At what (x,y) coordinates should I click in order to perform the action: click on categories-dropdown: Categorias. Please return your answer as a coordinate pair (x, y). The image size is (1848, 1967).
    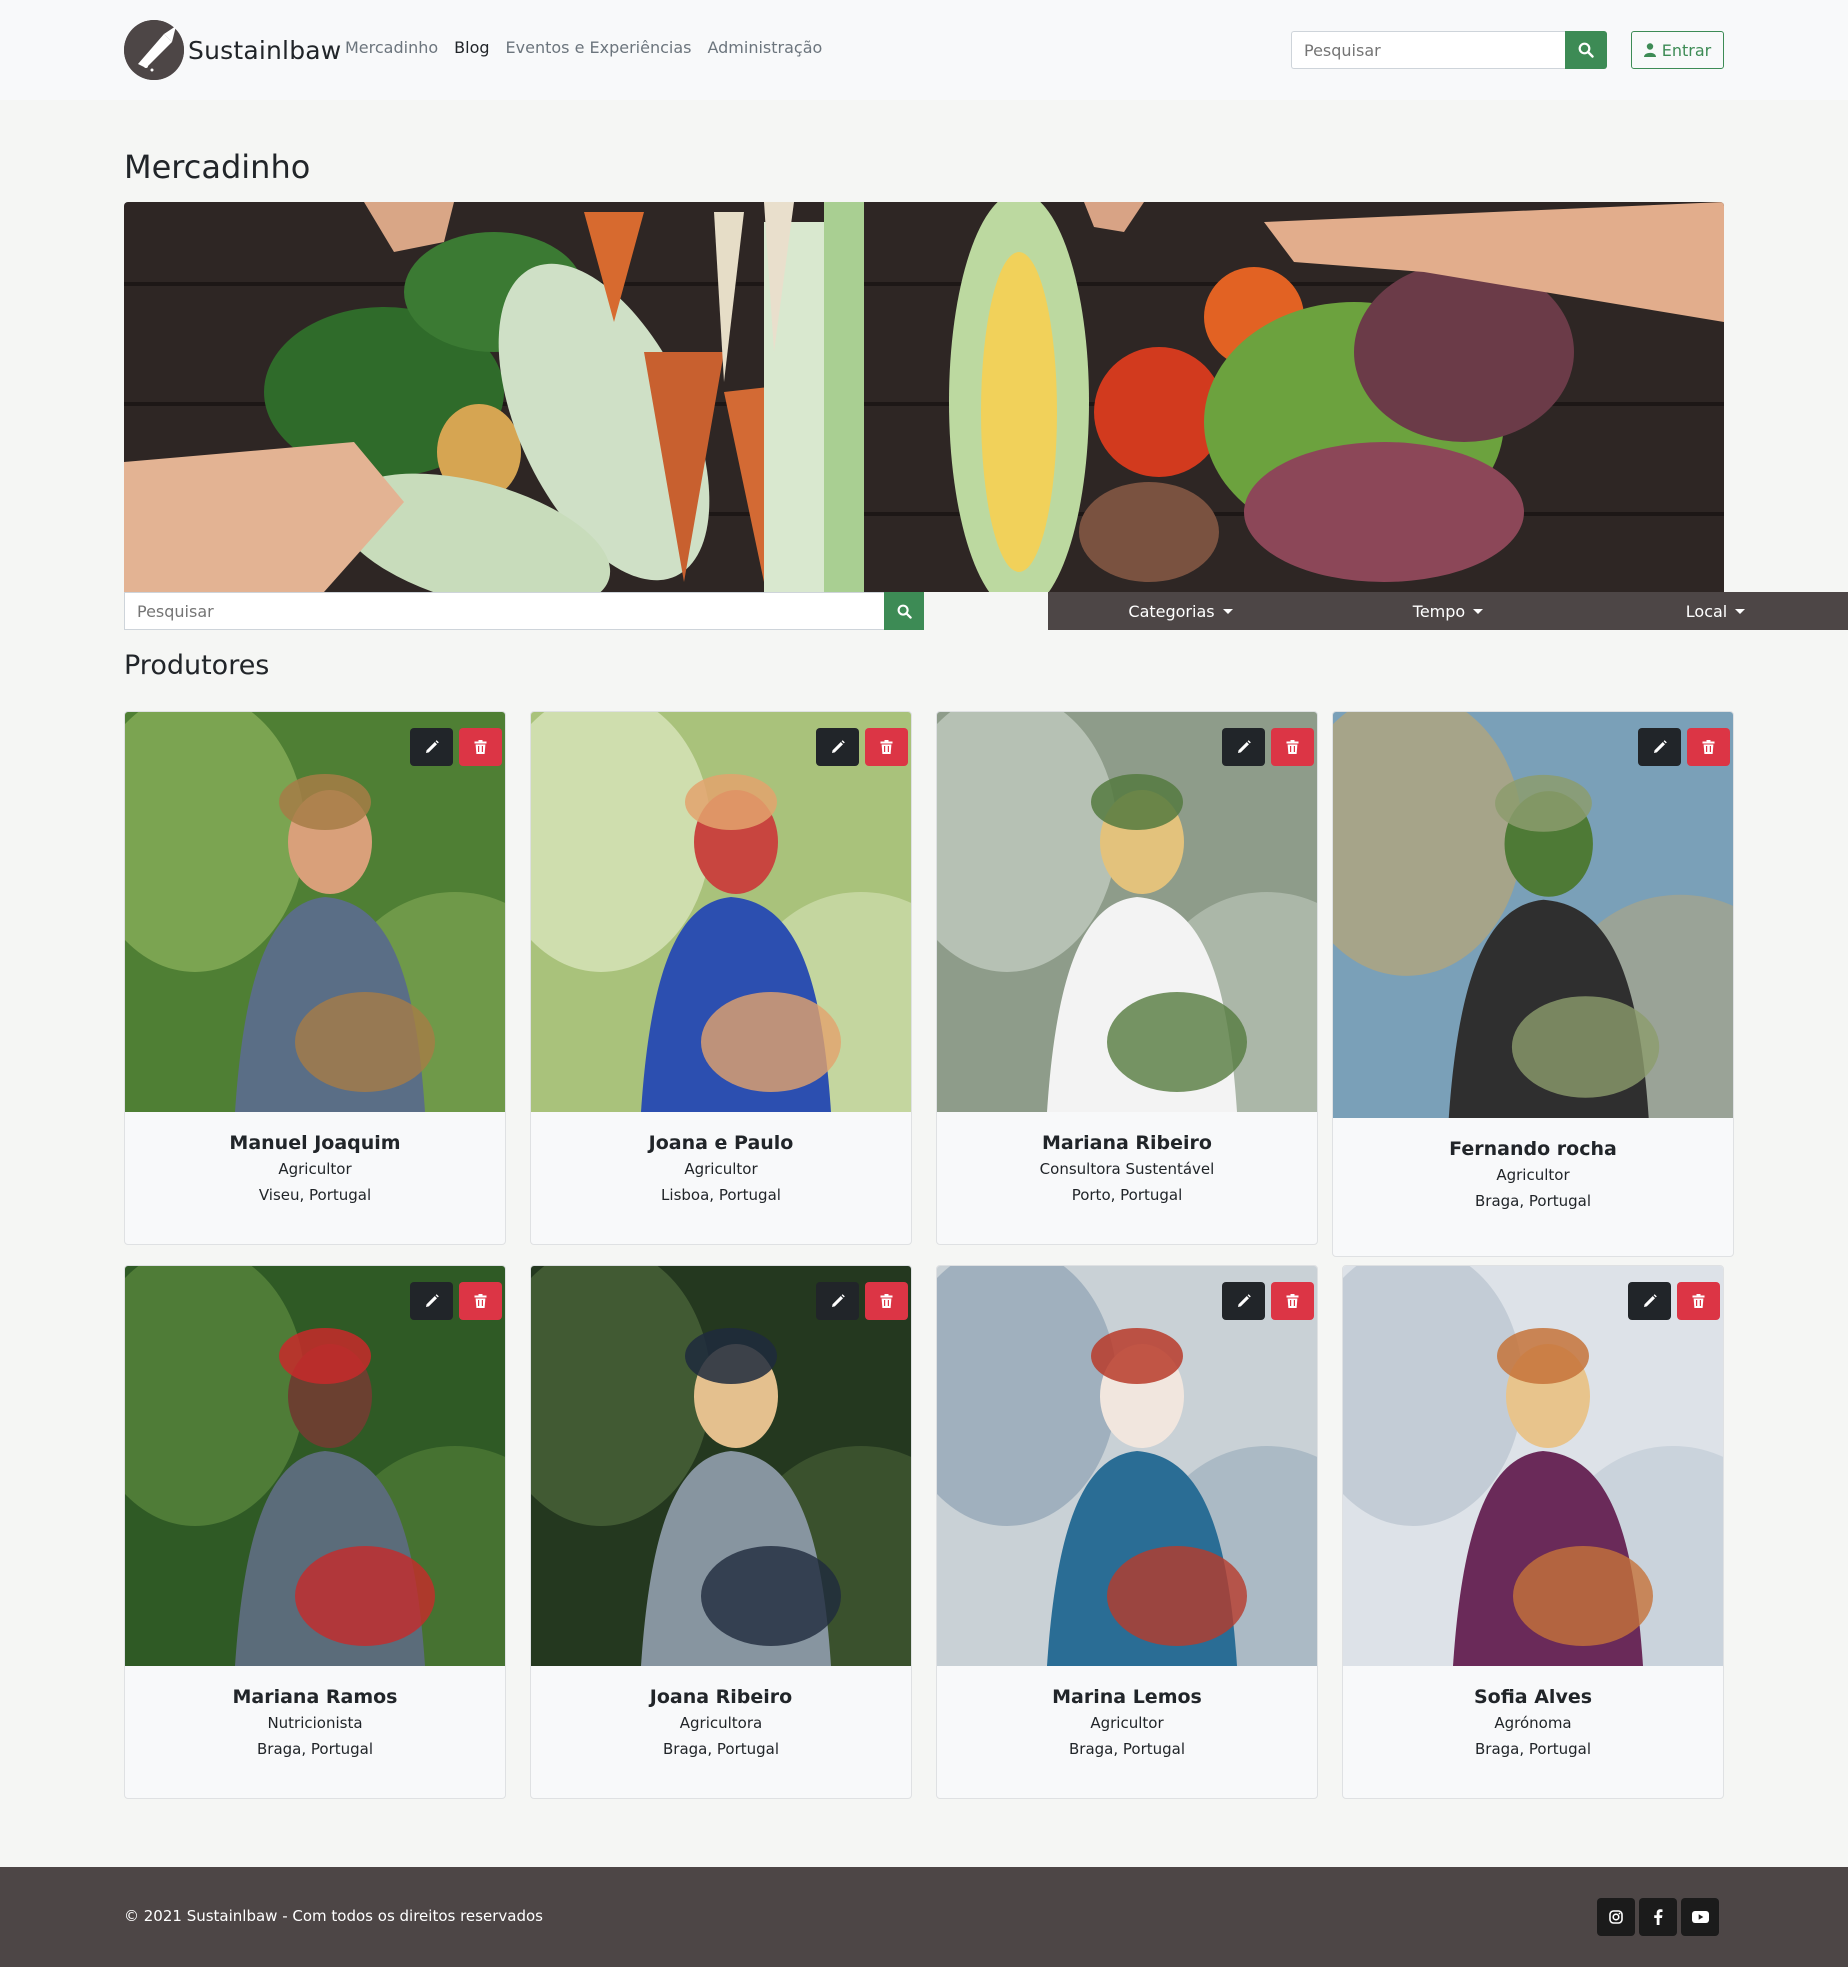
    Looking at the image, I should click on (1180, 611).